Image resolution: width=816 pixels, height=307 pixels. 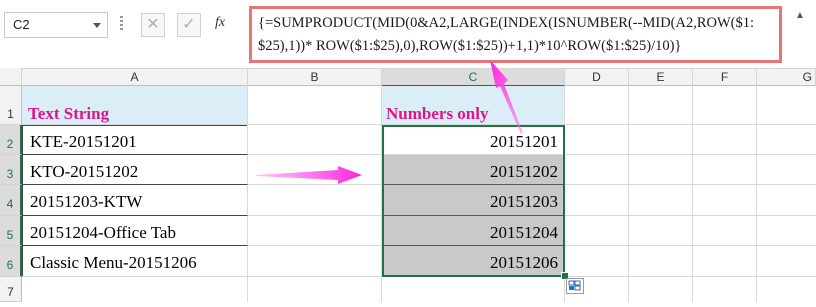 I want to click on up-arrow-icon, so click(x=506, y=97).